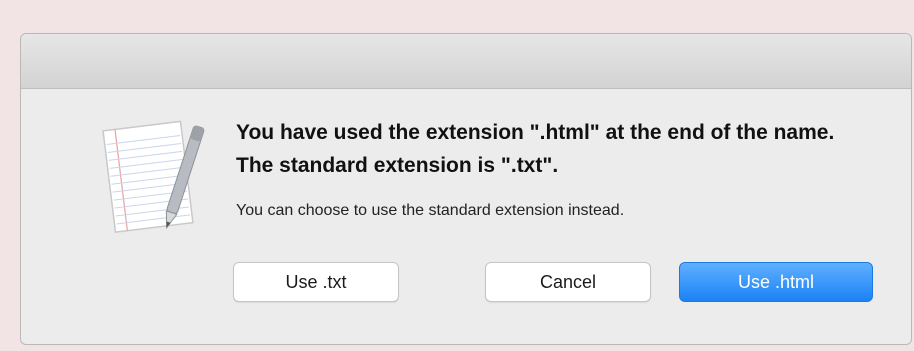 The image size is (914, 351). Describe the element at coordinates (316, 282) in the screenshot. I see `use-txt-button: Use .txt` at that location.